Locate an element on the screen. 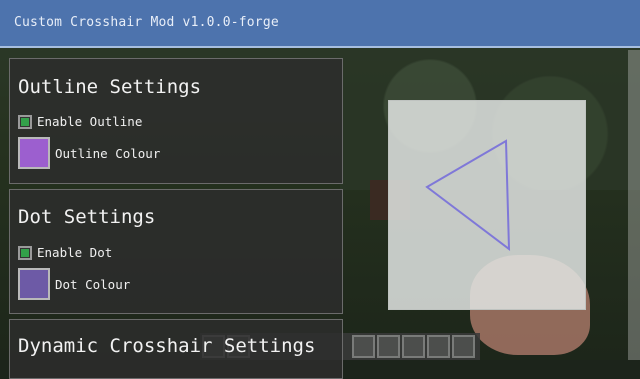 The image size is (640, 379). dot-colour-label: Dot Colour is located at coordinates (93, 284).